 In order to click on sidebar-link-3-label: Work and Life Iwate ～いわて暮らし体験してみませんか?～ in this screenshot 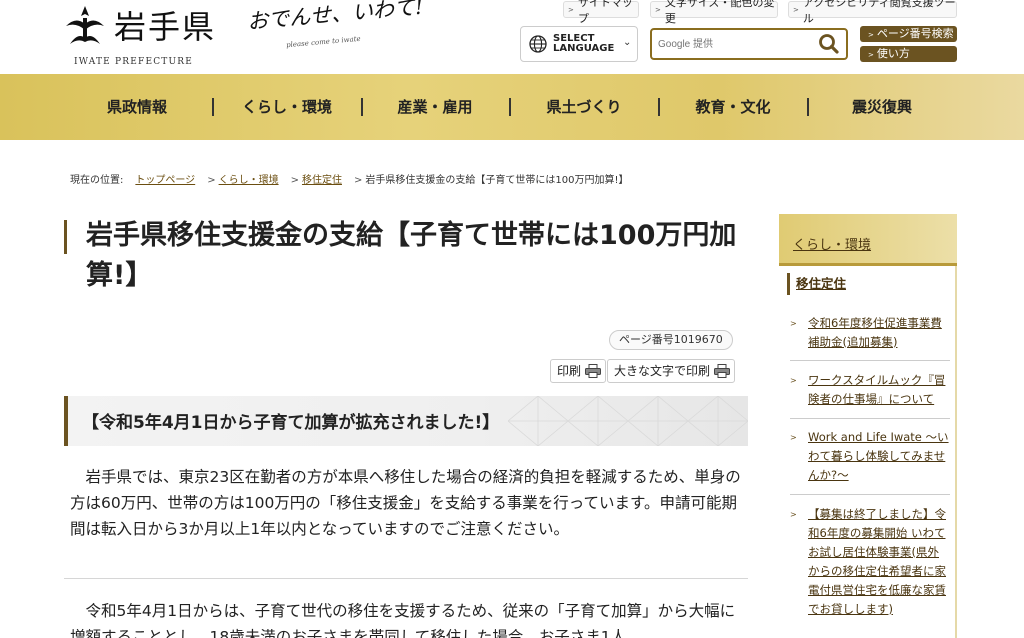, I will do `click(878, 456)`.